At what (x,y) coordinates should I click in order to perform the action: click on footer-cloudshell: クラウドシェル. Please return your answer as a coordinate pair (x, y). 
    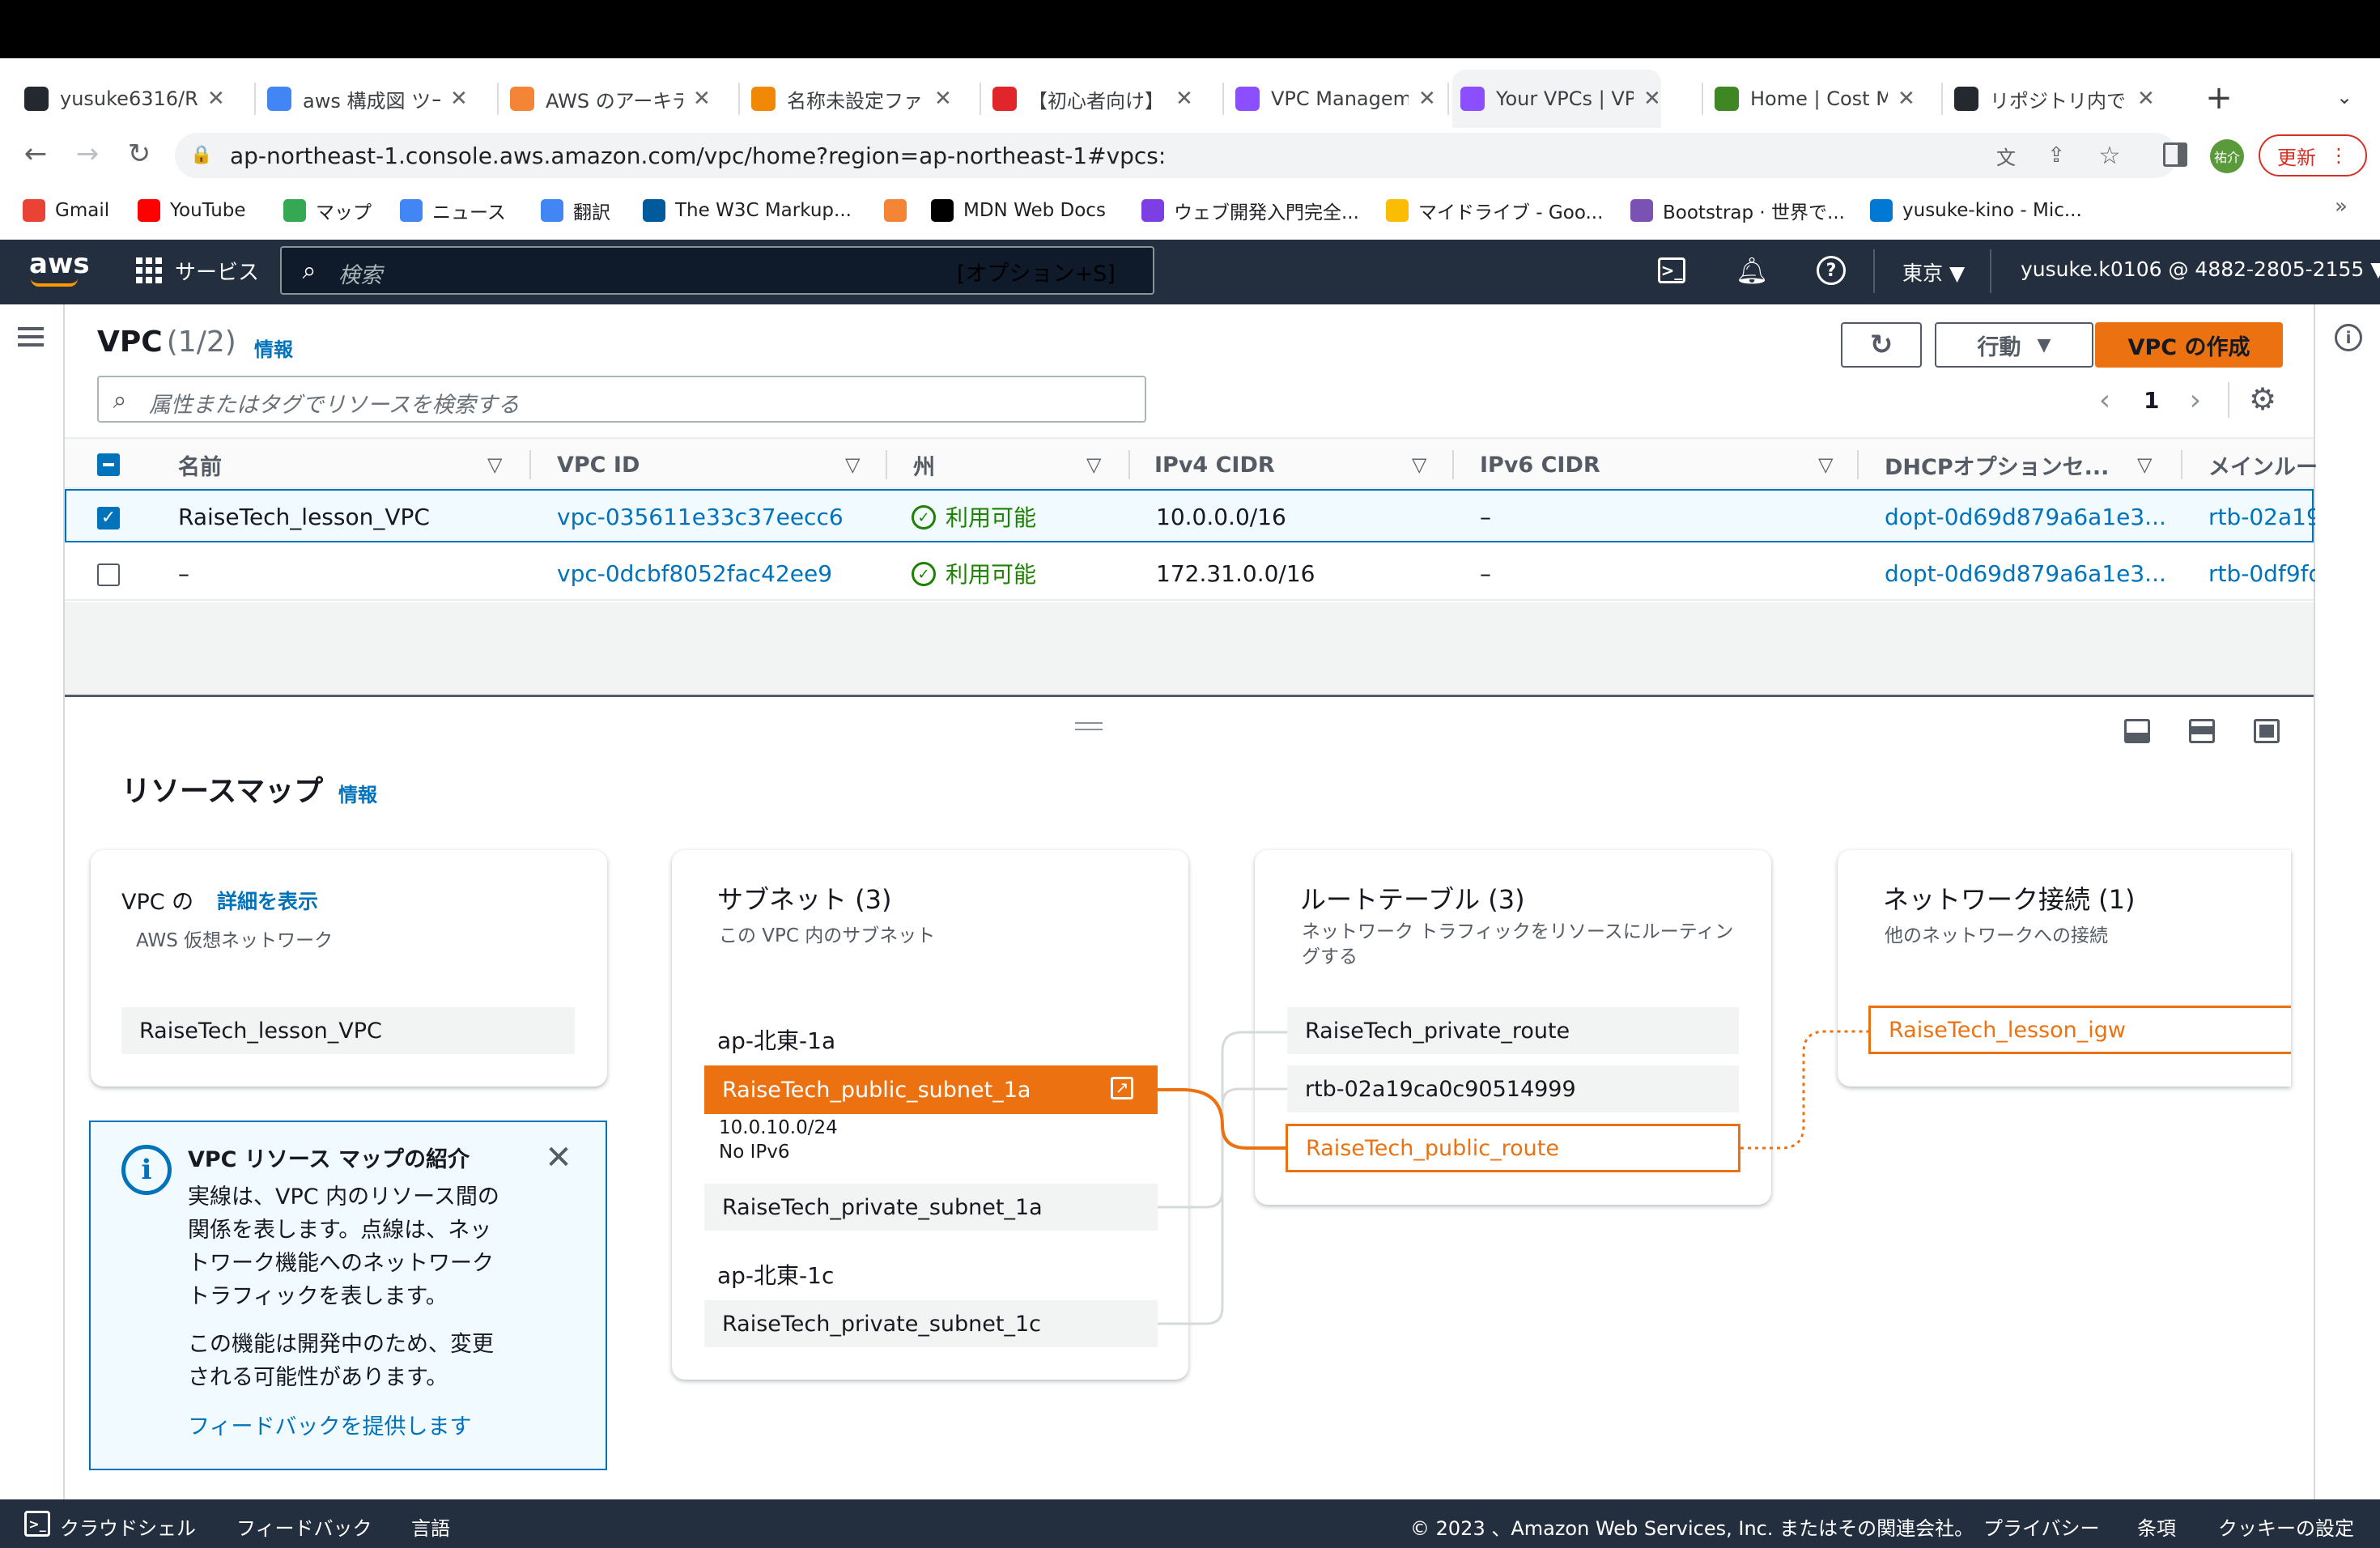
    Looking at the image, I should click on (128, 1527).